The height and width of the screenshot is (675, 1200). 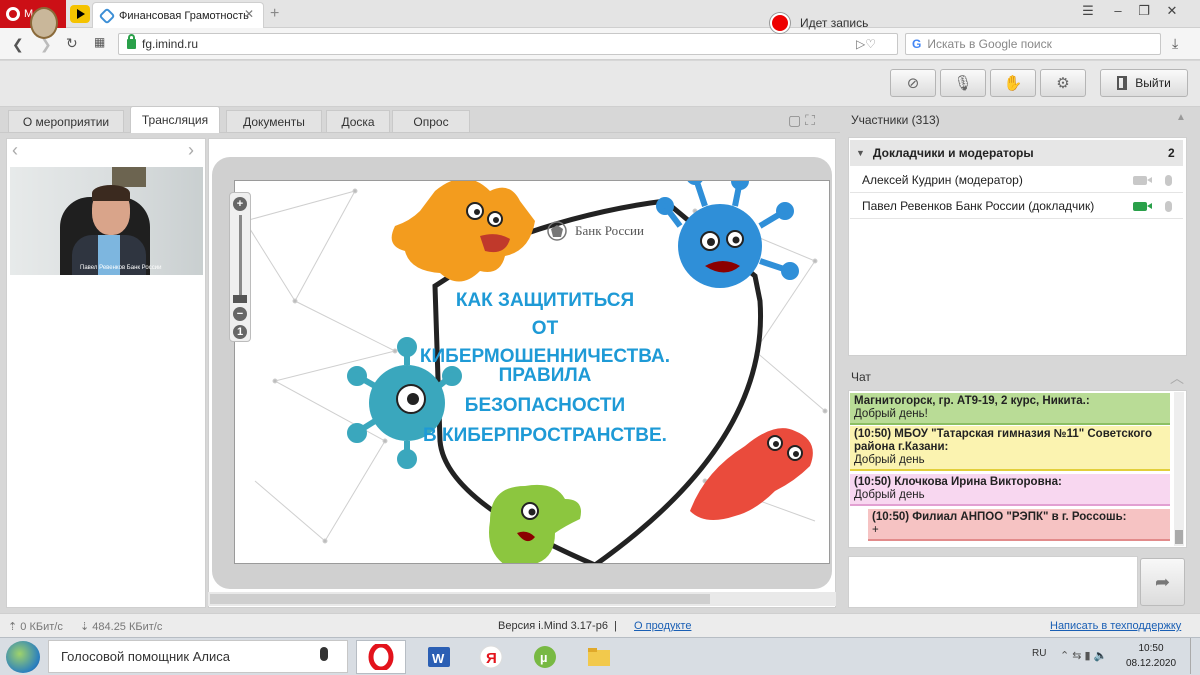 What do you see at coordinates (121, 627) in the screenshot?
I see `download-rate: ⇣ 484.25 КБит/с` at bounding box center [121, 627].